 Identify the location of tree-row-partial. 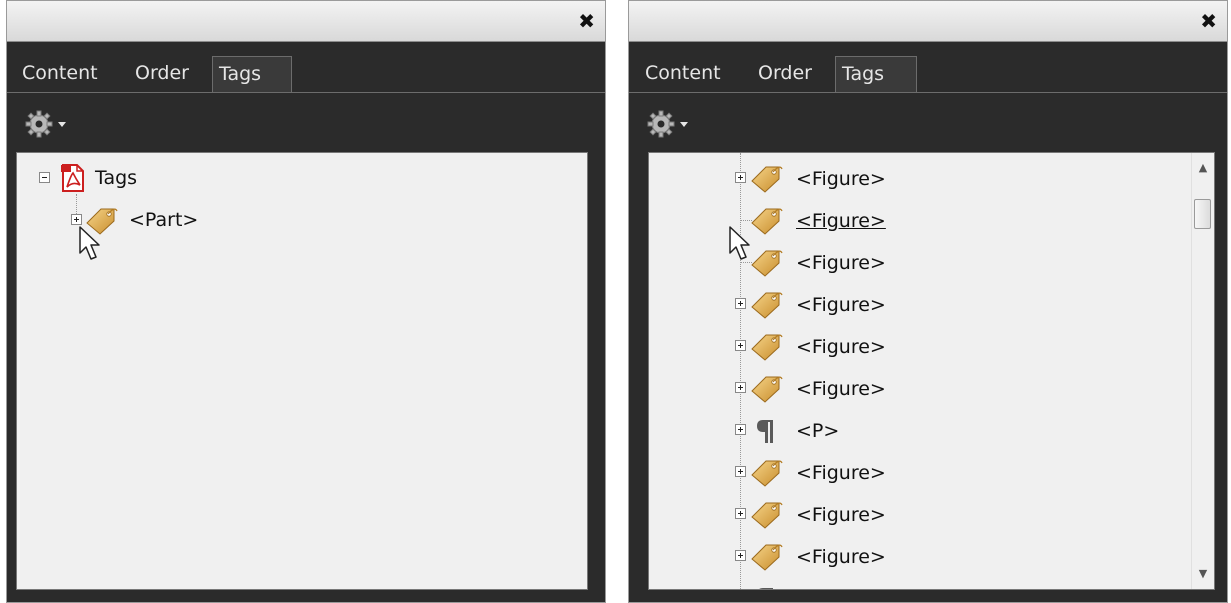
(909, 586).